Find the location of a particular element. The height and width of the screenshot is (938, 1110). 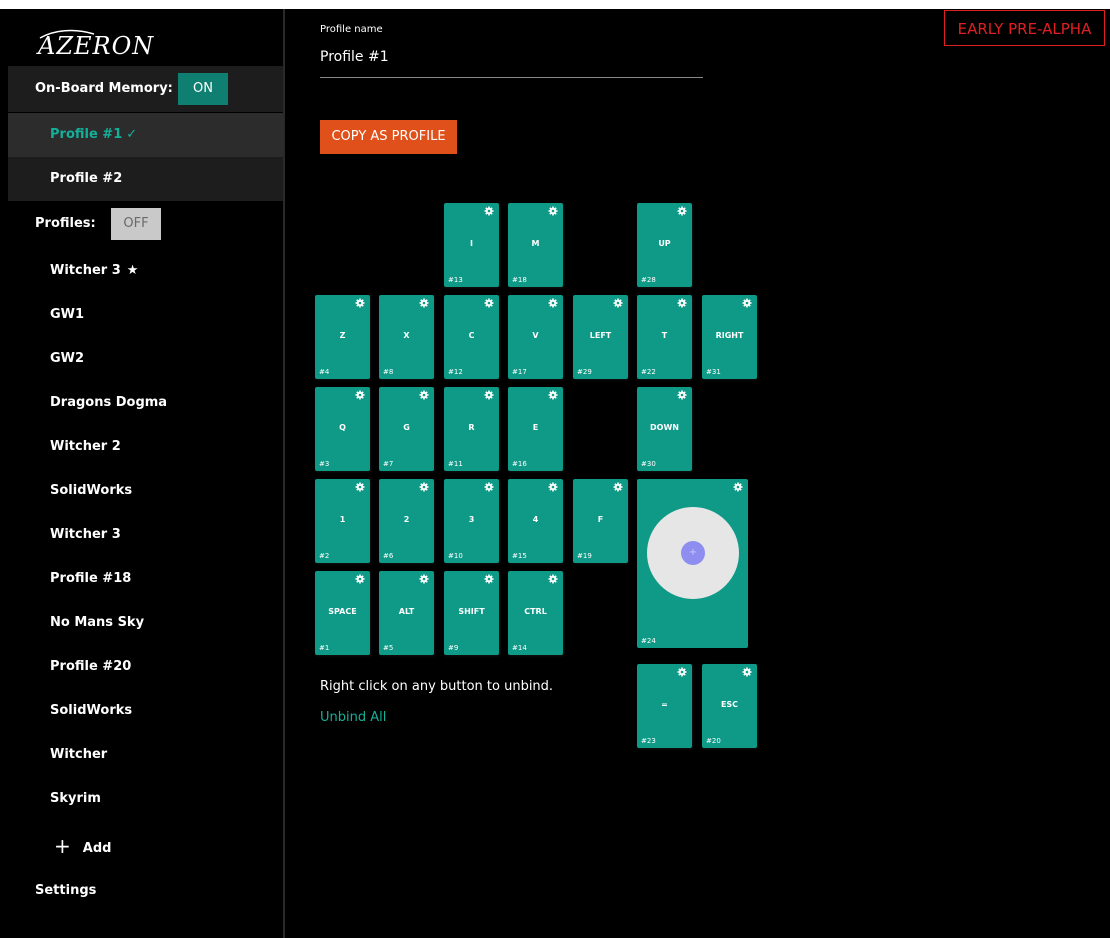

key-label: CTRL is located at coordinates (535, 611).